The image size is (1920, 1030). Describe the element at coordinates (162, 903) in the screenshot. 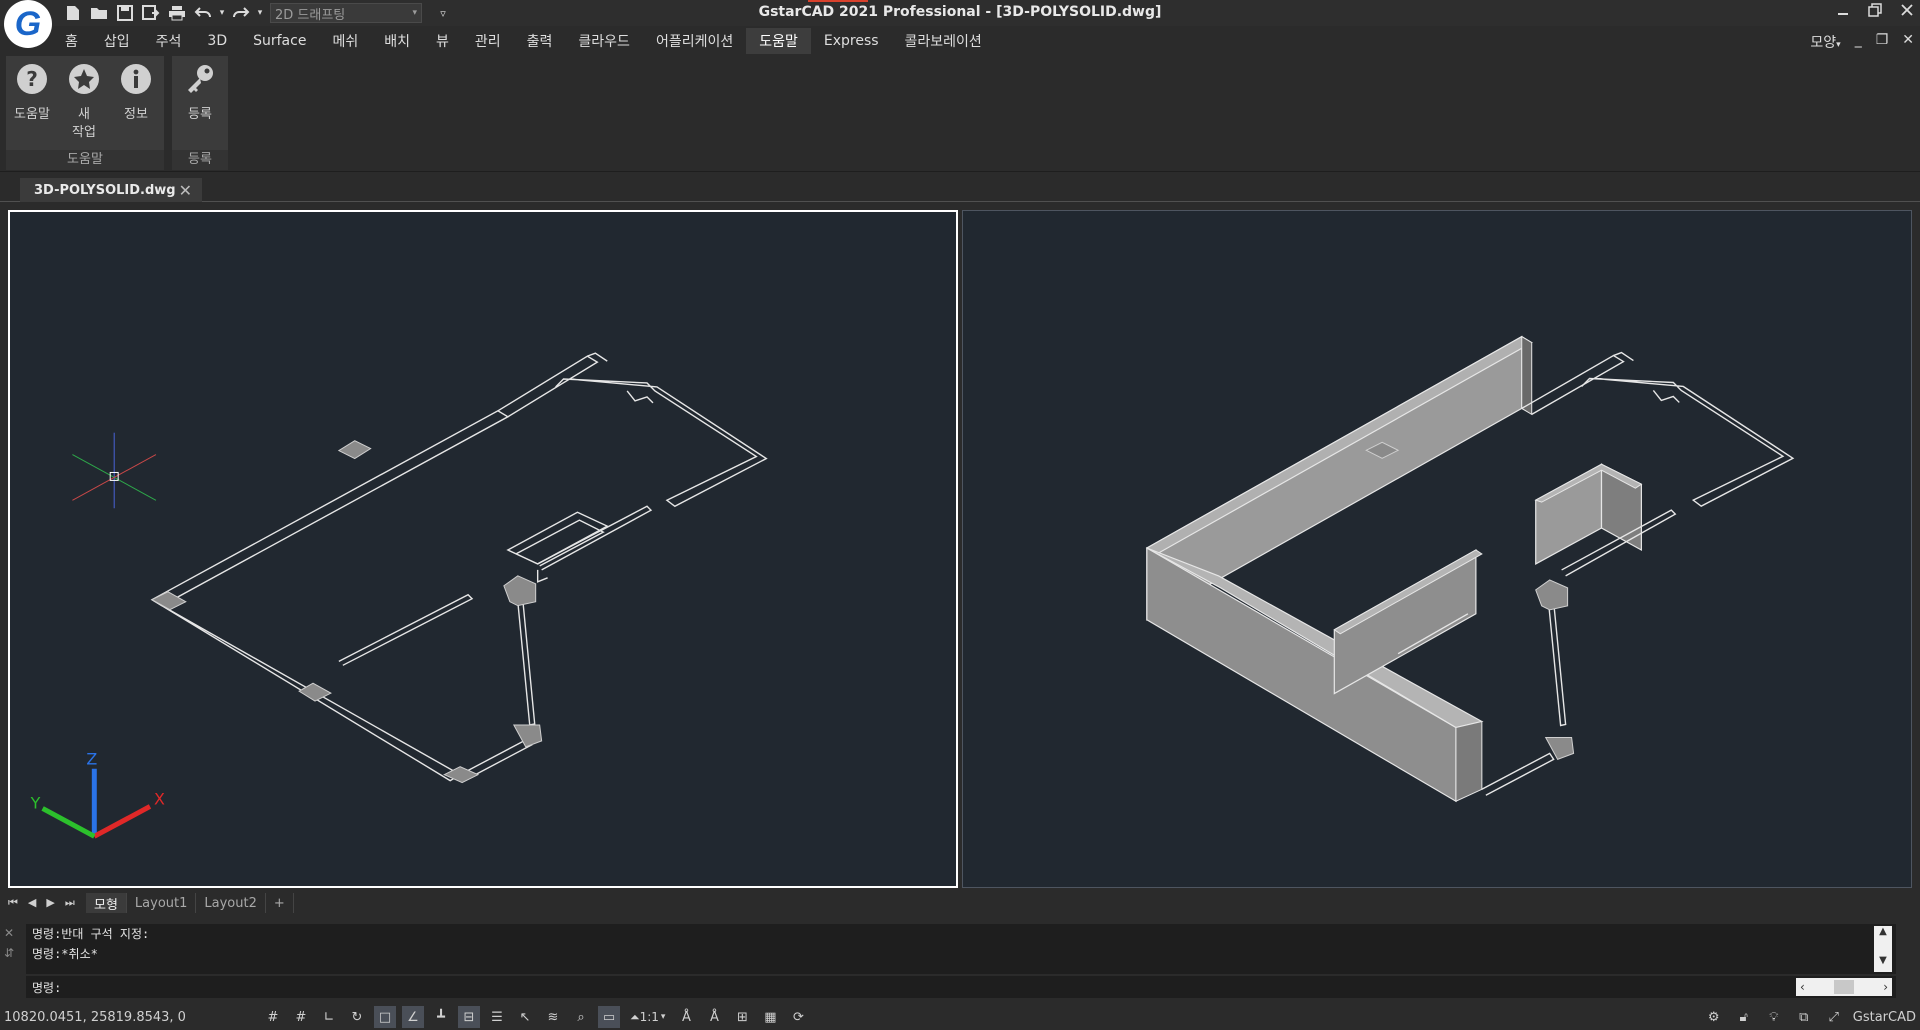

I see `layout-tab: Layout1` at that location.